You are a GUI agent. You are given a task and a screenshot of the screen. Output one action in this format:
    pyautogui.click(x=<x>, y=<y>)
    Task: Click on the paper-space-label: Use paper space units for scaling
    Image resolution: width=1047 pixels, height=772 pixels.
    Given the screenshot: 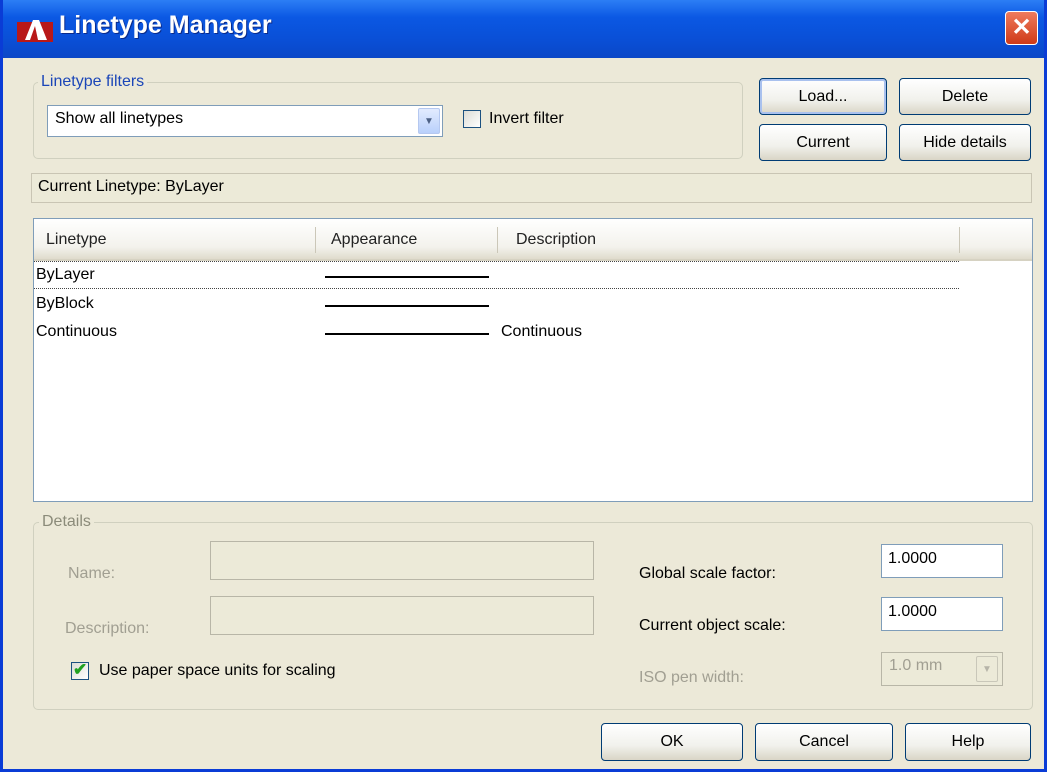 What is the action you would take?
    pyautogui.click(x=217, y=670)
    